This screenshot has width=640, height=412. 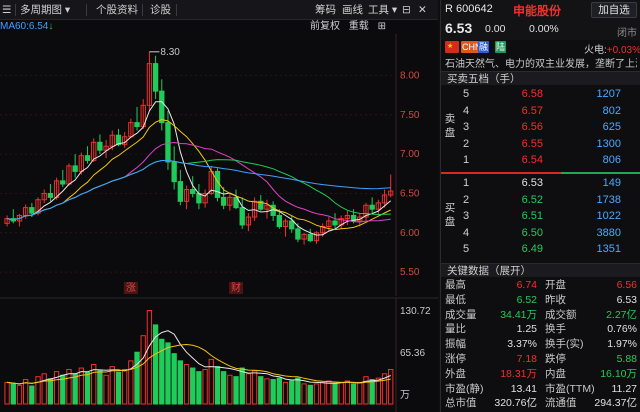 I want to click on key-data-label: 市盈(TTM), so click(x=570, y=388).